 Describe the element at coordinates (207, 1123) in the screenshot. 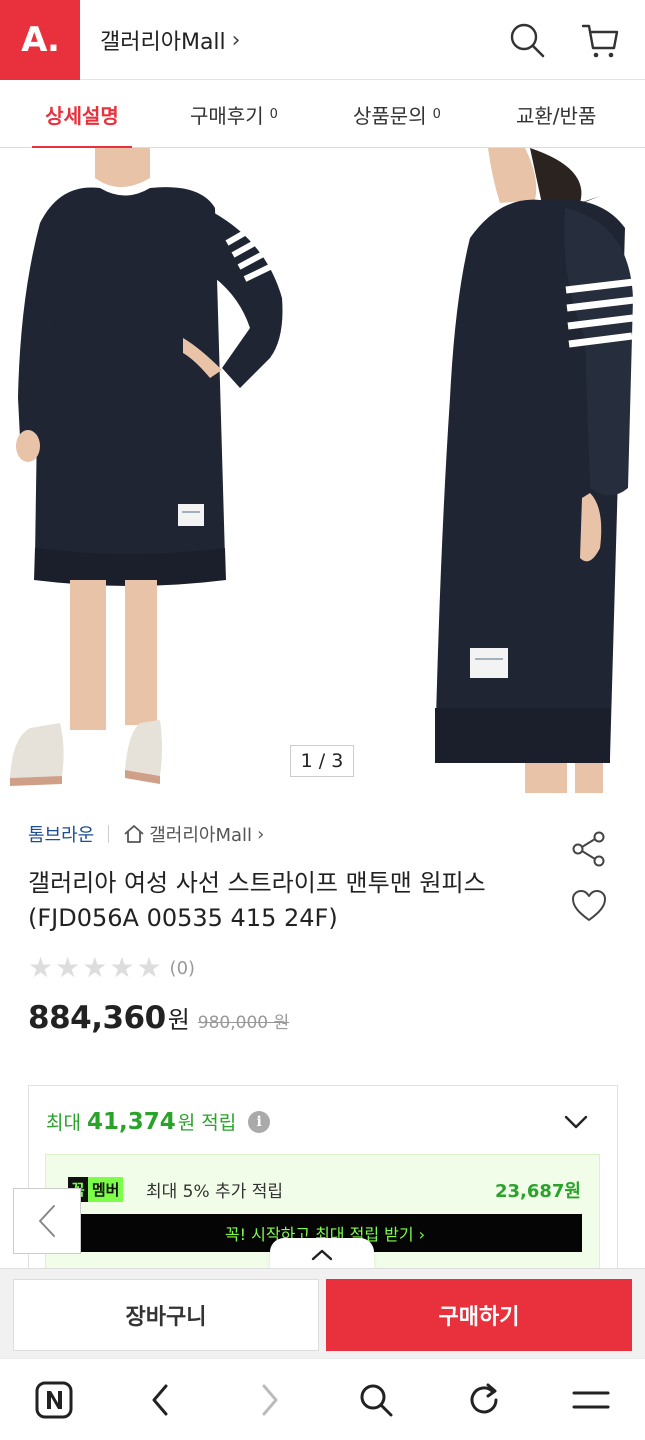

I see `points-suffix: 원 적립` at that location.